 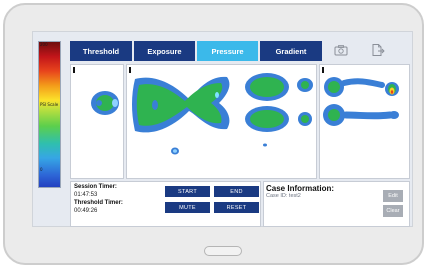 What do you see at coordinates (393, 211) in the screenshot?
I see `clear-button: Clear` at bounding box center [393, 211].